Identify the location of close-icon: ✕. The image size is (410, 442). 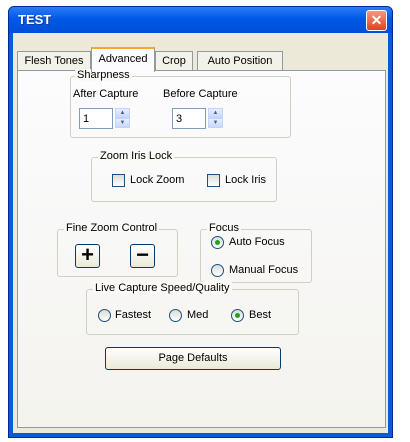
(376, 20).